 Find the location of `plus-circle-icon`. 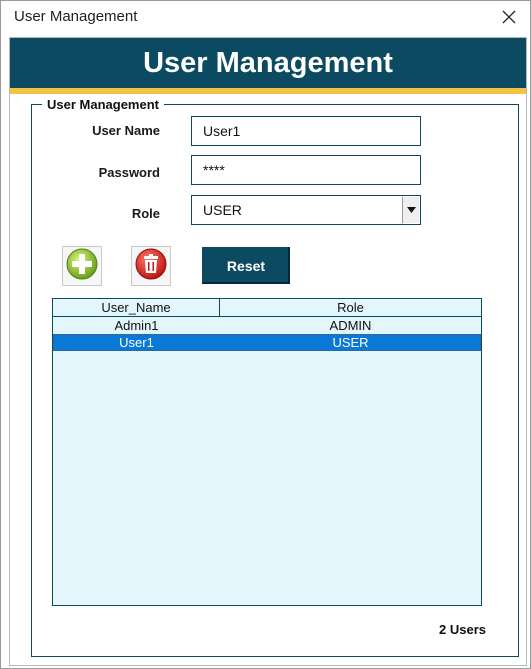

plus-circle-icon is located at coordinates (82, 266).